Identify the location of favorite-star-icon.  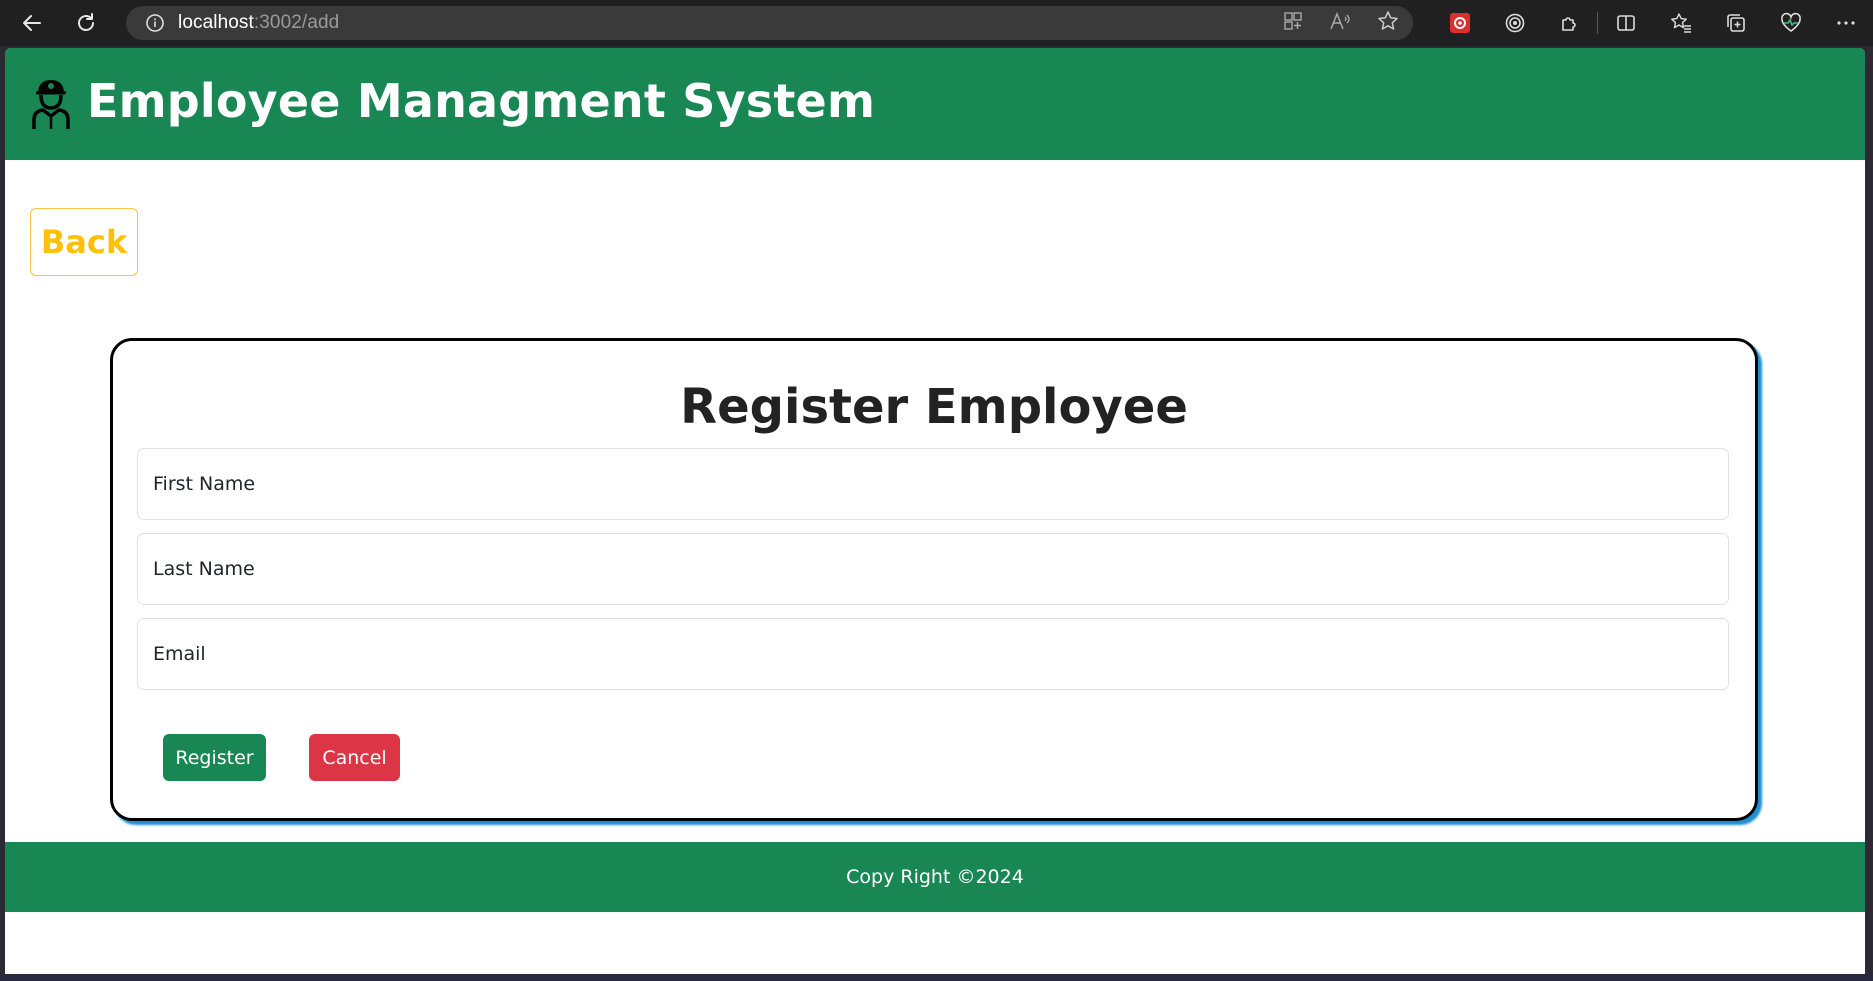
(1388, 23).